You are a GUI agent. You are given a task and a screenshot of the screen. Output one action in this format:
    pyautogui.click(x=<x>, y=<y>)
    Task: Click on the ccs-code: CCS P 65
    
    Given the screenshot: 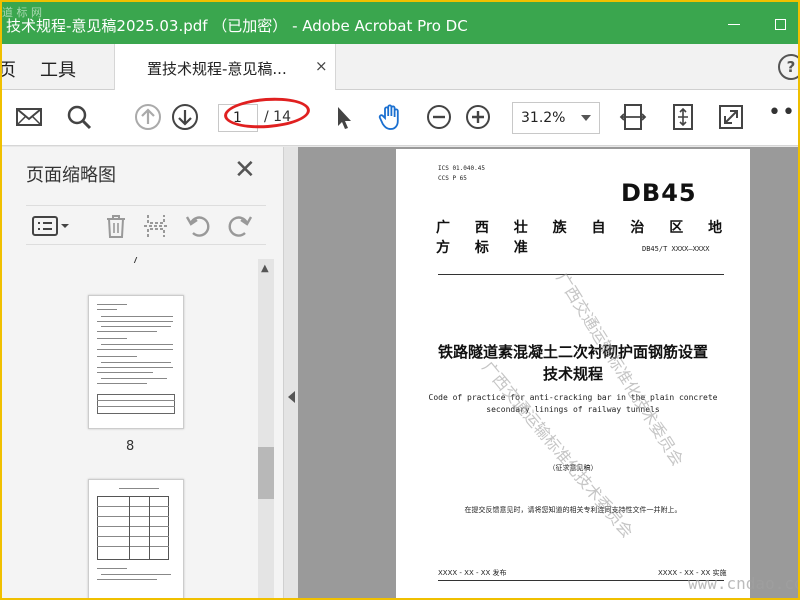 What is the action you would take?
    pyautogui.click(x=452, y=178)
    